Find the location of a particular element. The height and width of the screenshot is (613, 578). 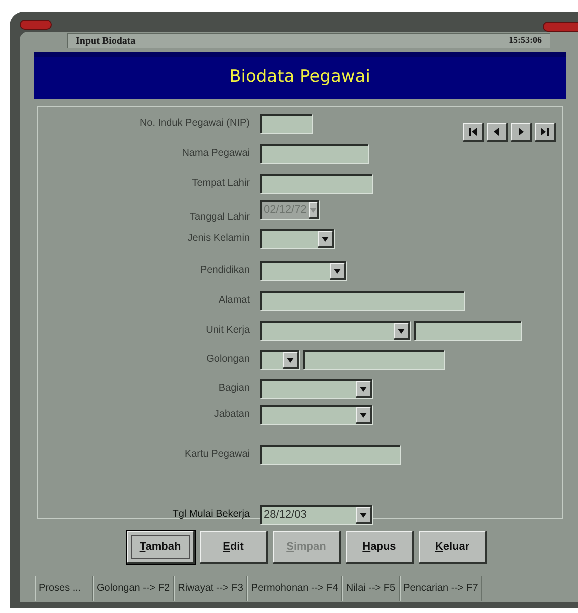

triangle-left-icon is located at coordinates (497, 132).